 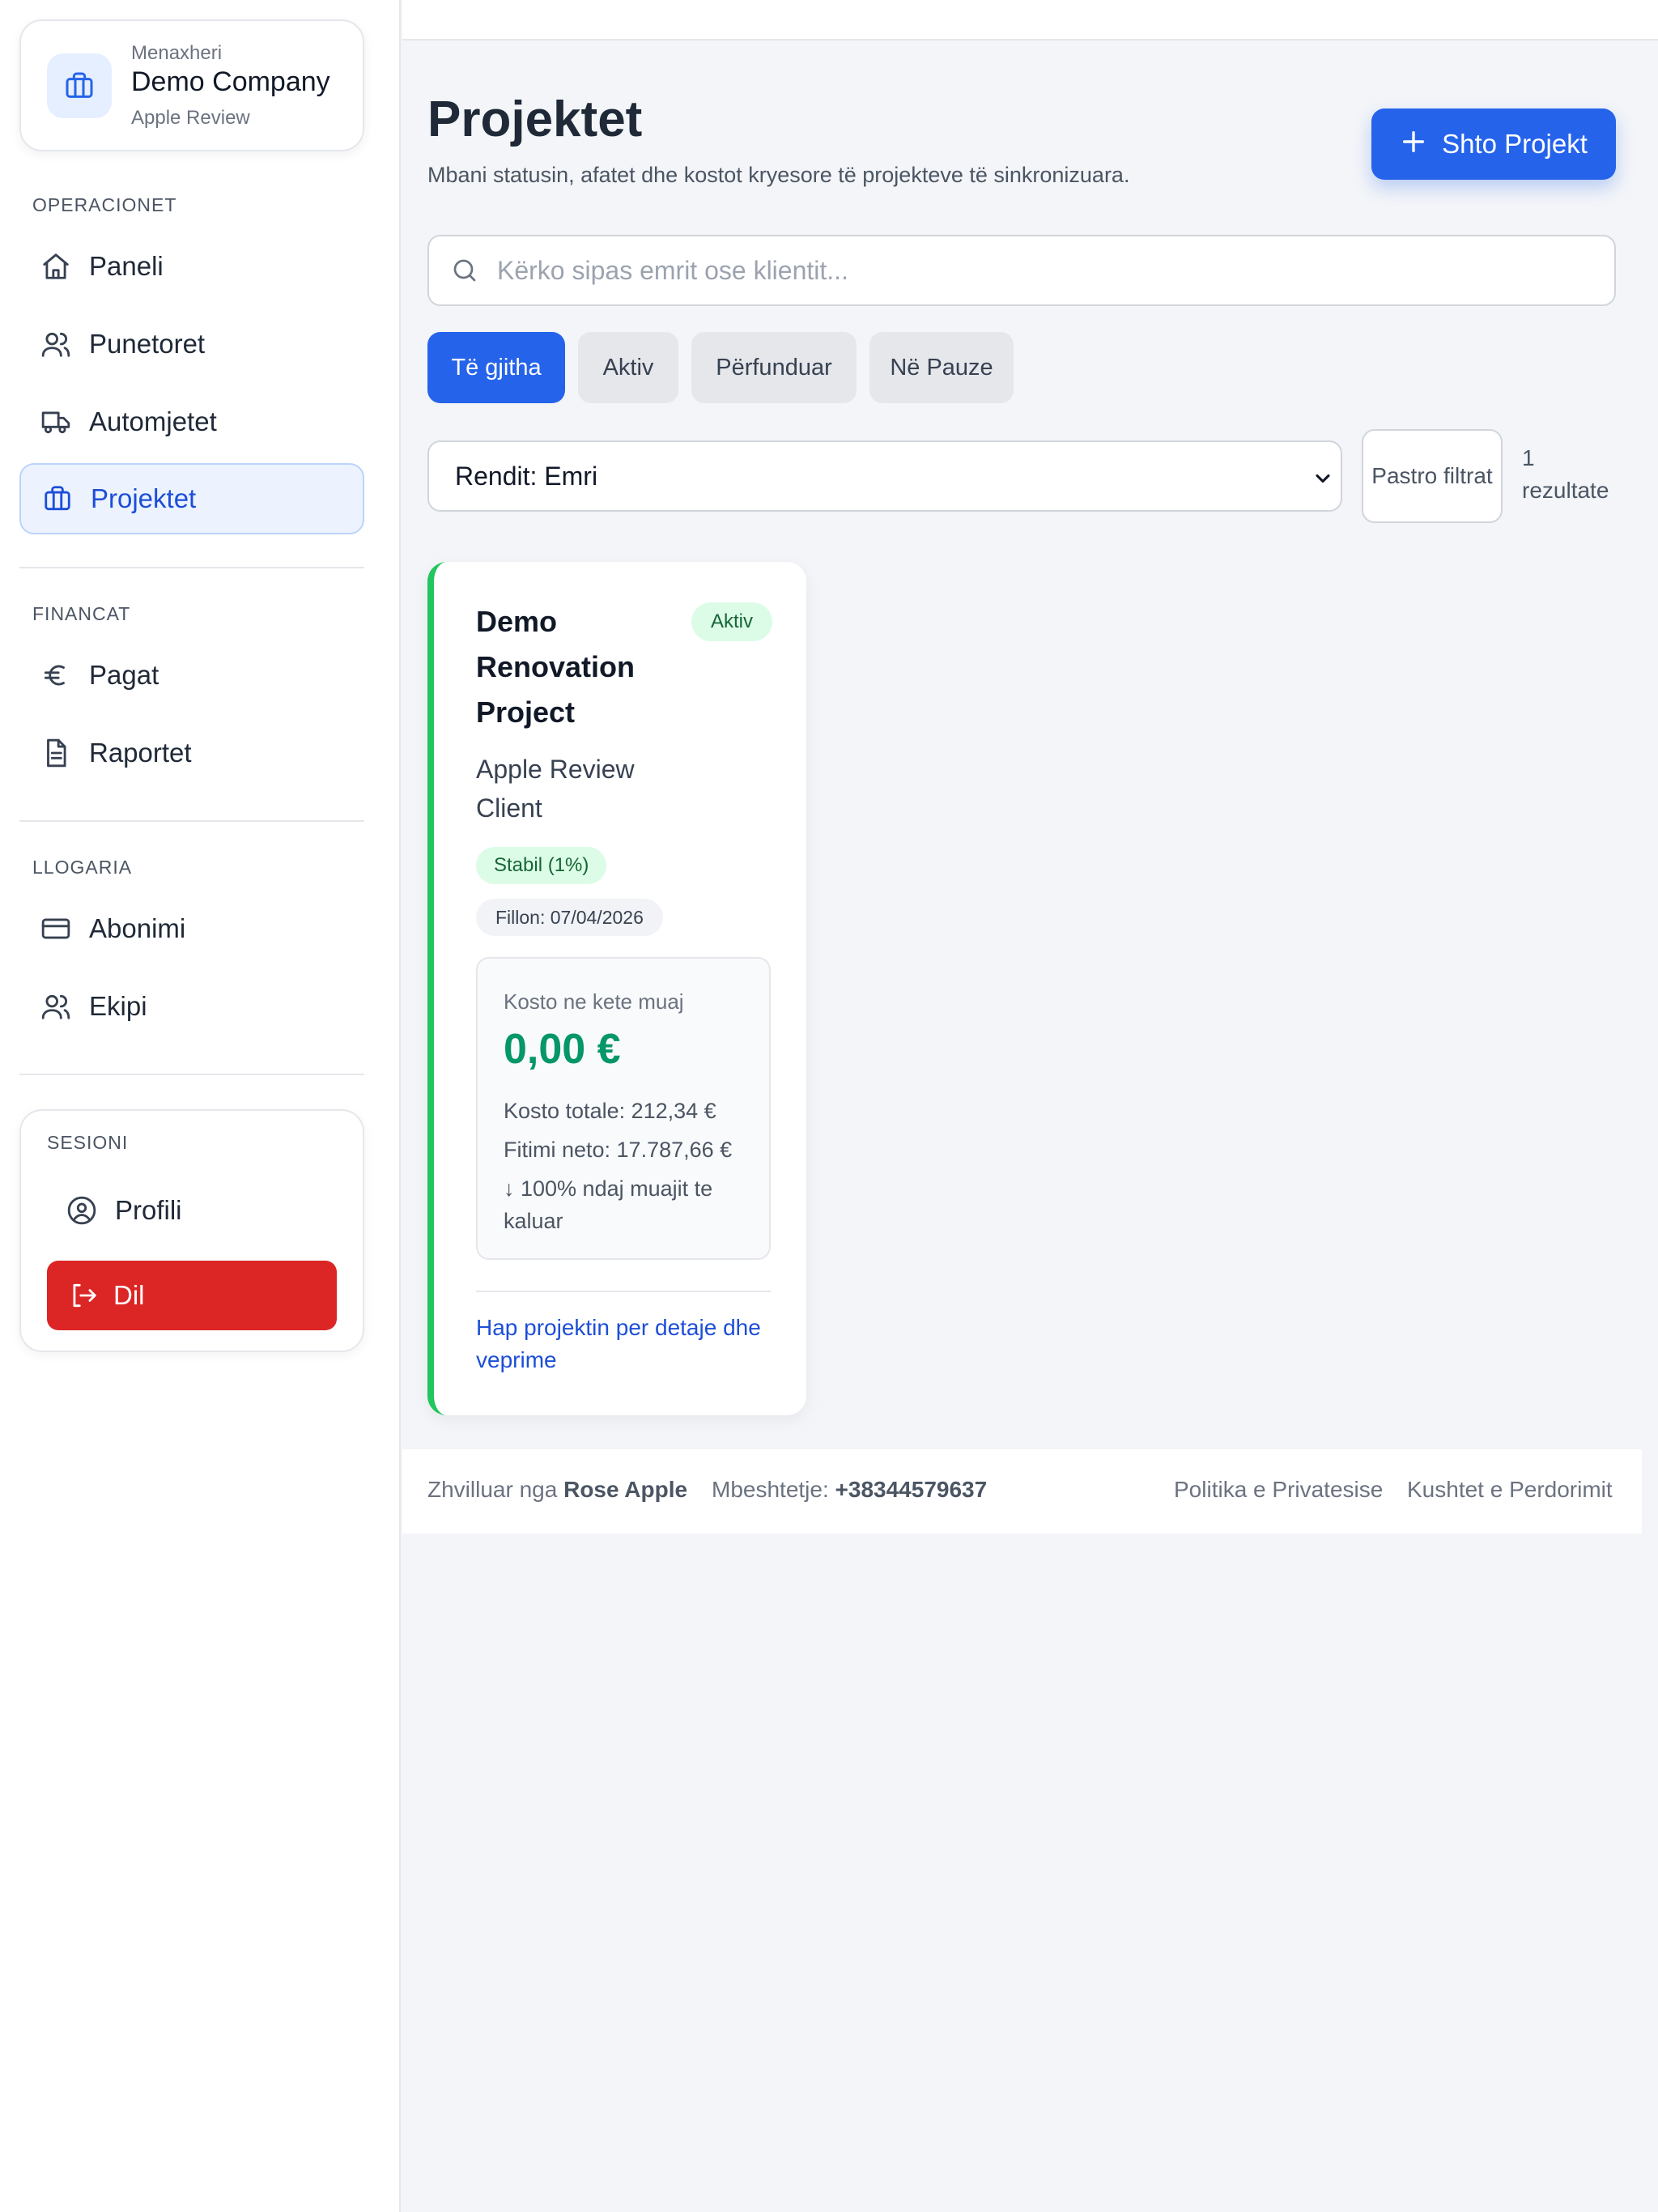 What do you see at coordinates (126, 266) in the screenshot?
I see `sidebar-item-label: Paneli` at bounding box center [126, 266].